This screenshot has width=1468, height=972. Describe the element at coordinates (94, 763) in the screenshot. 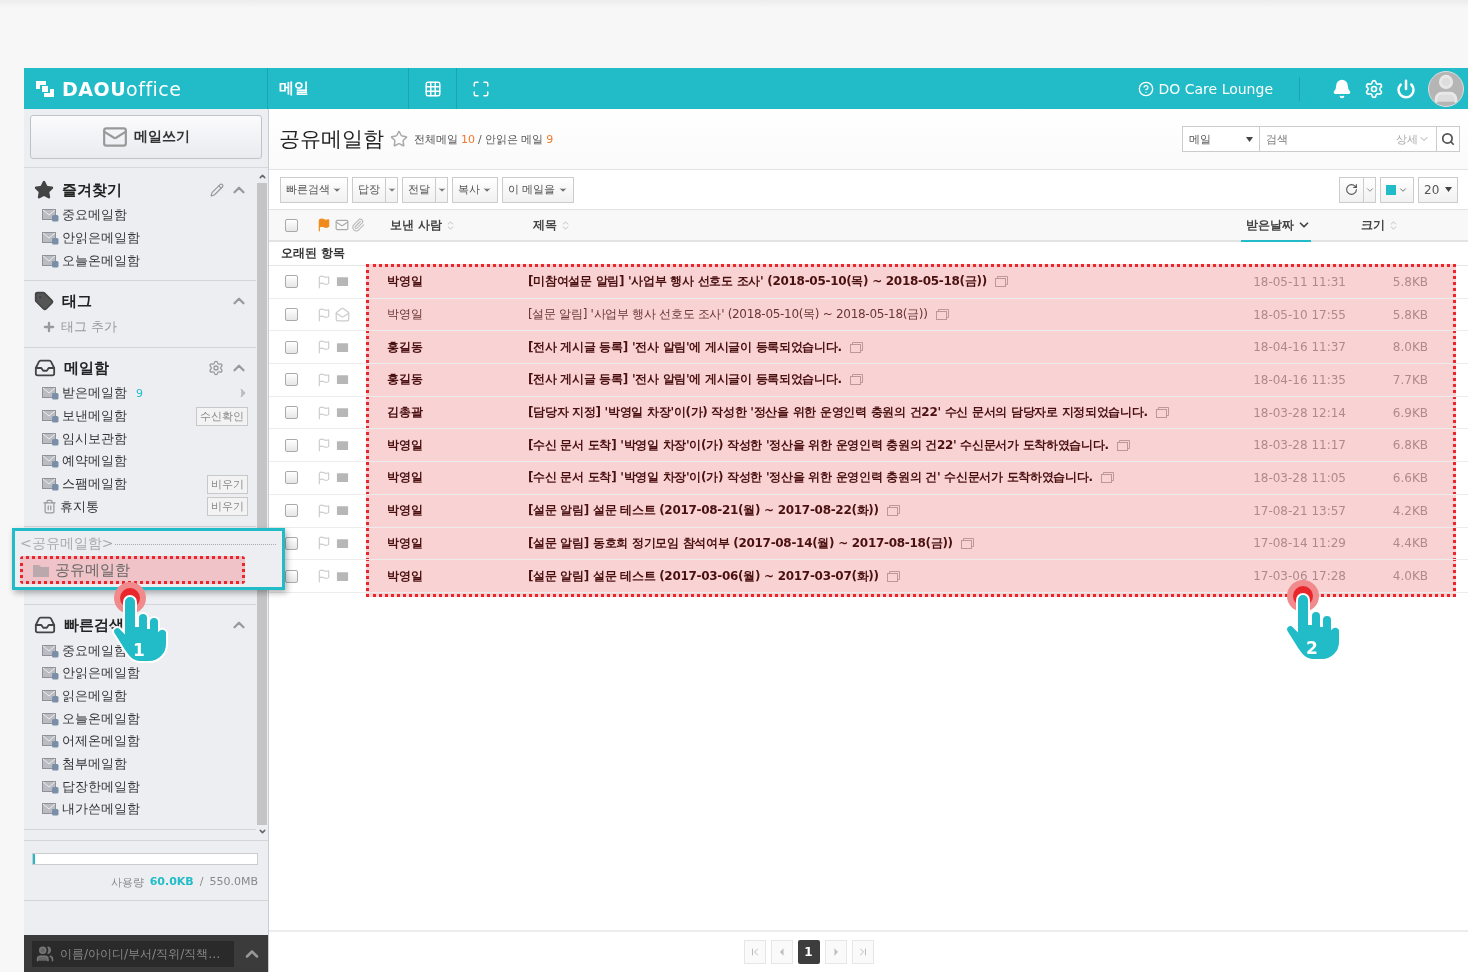

I see `mailbox-link: 첨부메일함` at that location.